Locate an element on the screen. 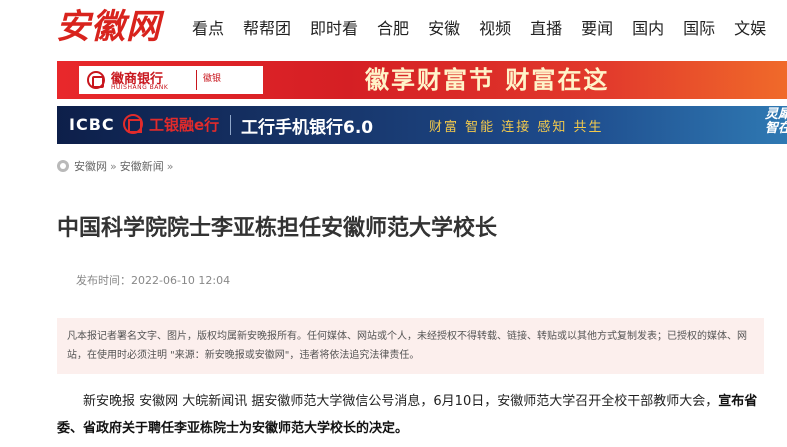 The height and width of the screenshot is (447, 787). nav-item-international: 国际 is located at coordinates (699, 27).